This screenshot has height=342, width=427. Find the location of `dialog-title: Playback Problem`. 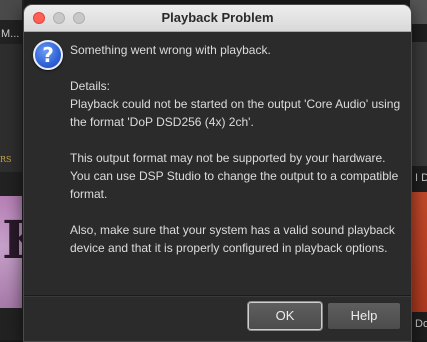

dialog-title: Playback Problem is located at coordinates (217, 17).